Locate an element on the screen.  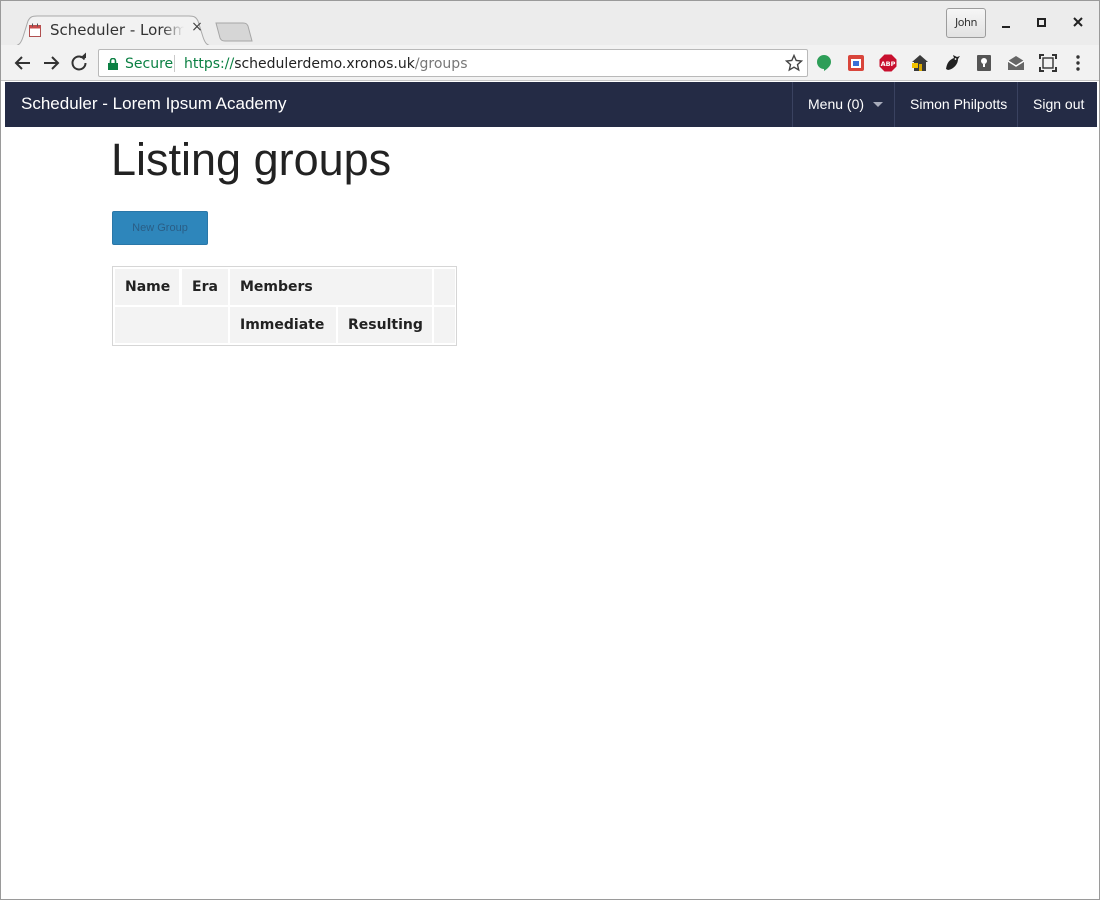
new-group-button: New Group is located at coordinates (160, 228).